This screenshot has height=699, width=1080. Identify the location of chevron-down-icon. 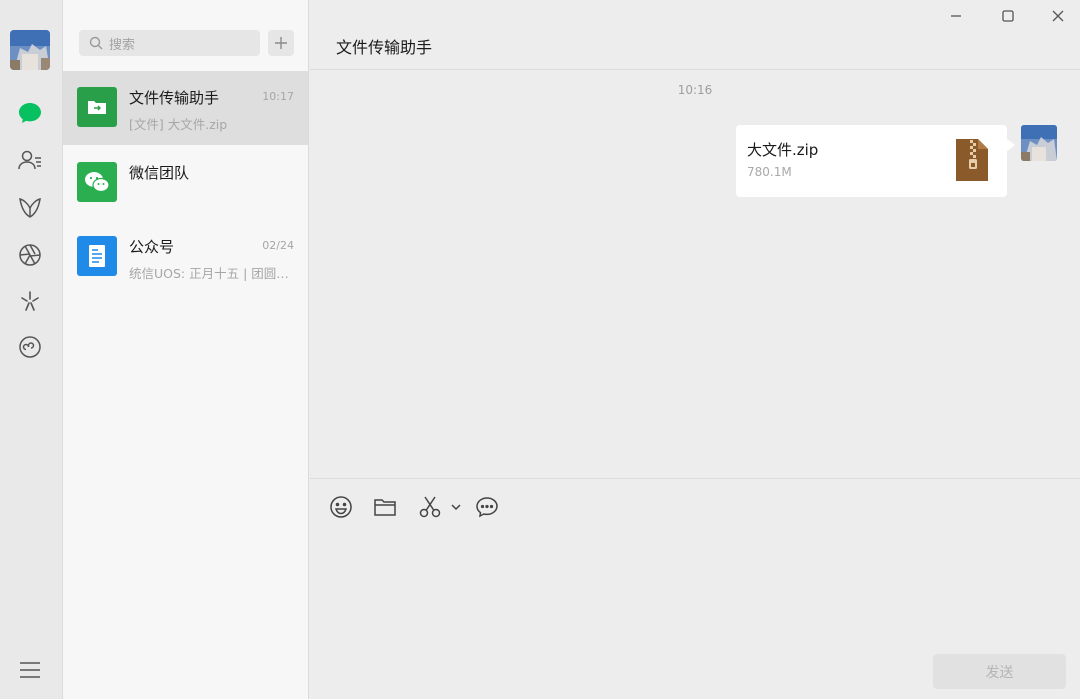
(456, 507).